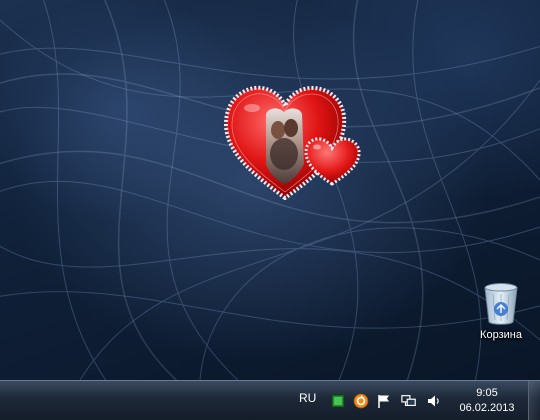 The image size is (540, 420). I want to click on action-center-flag-icon, so click(384, 401).